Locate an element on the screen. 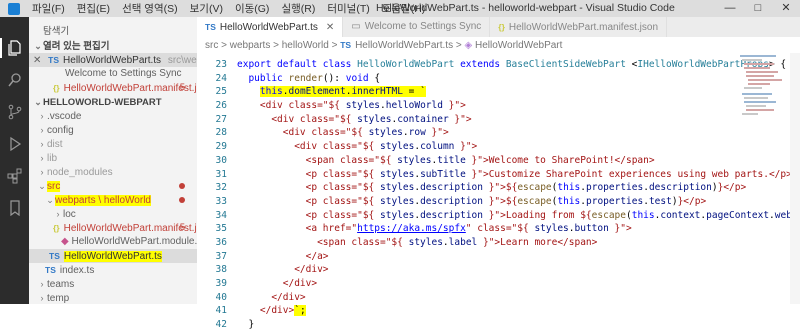 This screenshot has height=332, width=800. bookmark-icon is located at coordinates (15, 208).